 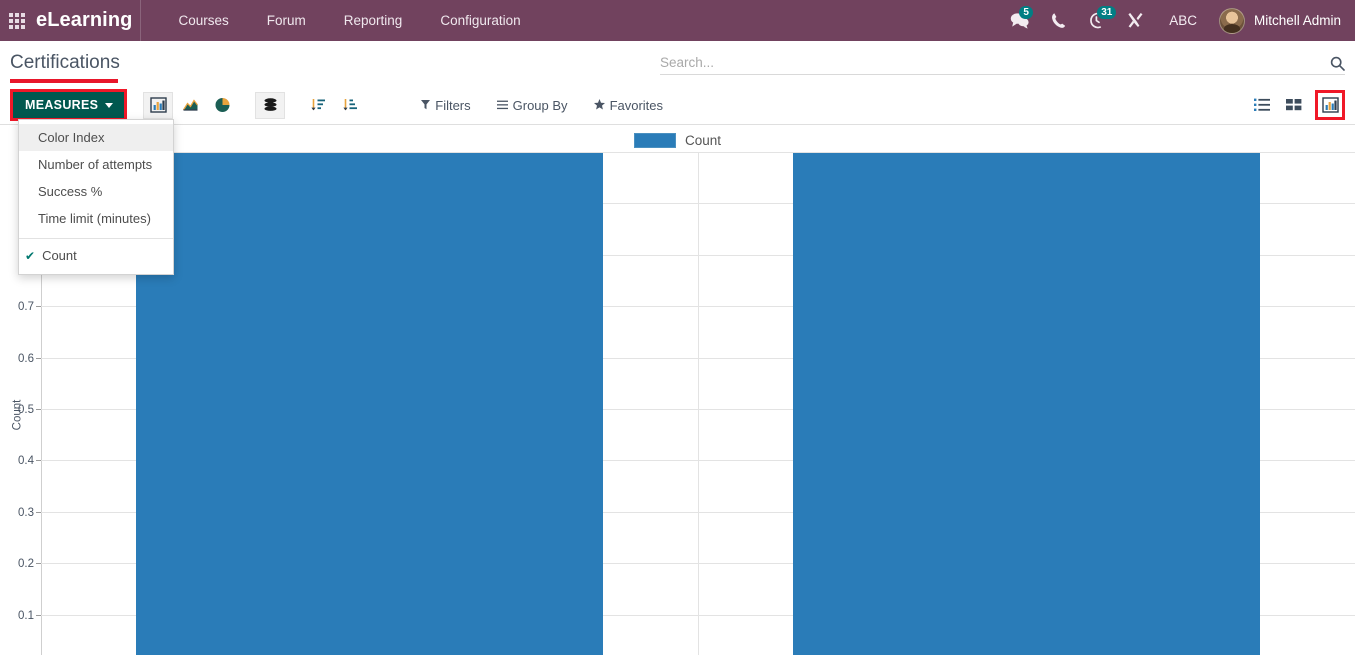 I want to click on favorites-label: Favorites, so click(x=636, y=105).